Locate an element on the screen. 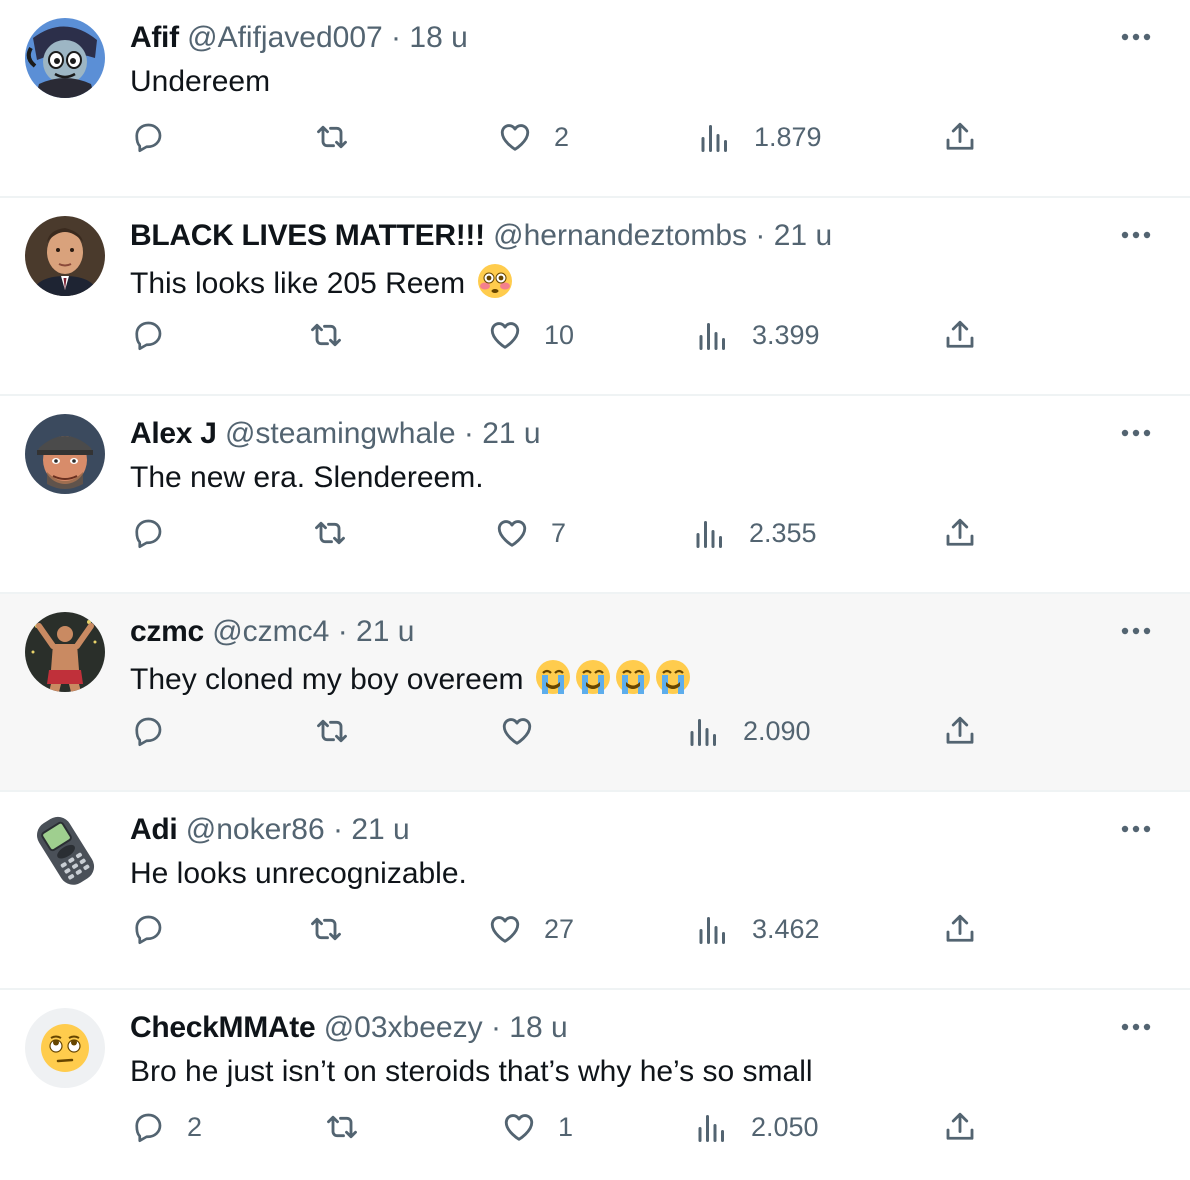 This screenshot has height=1180, width=1190. tweet-header: czmc @czmc4 · 21 u is located at coordinates (272, 632).